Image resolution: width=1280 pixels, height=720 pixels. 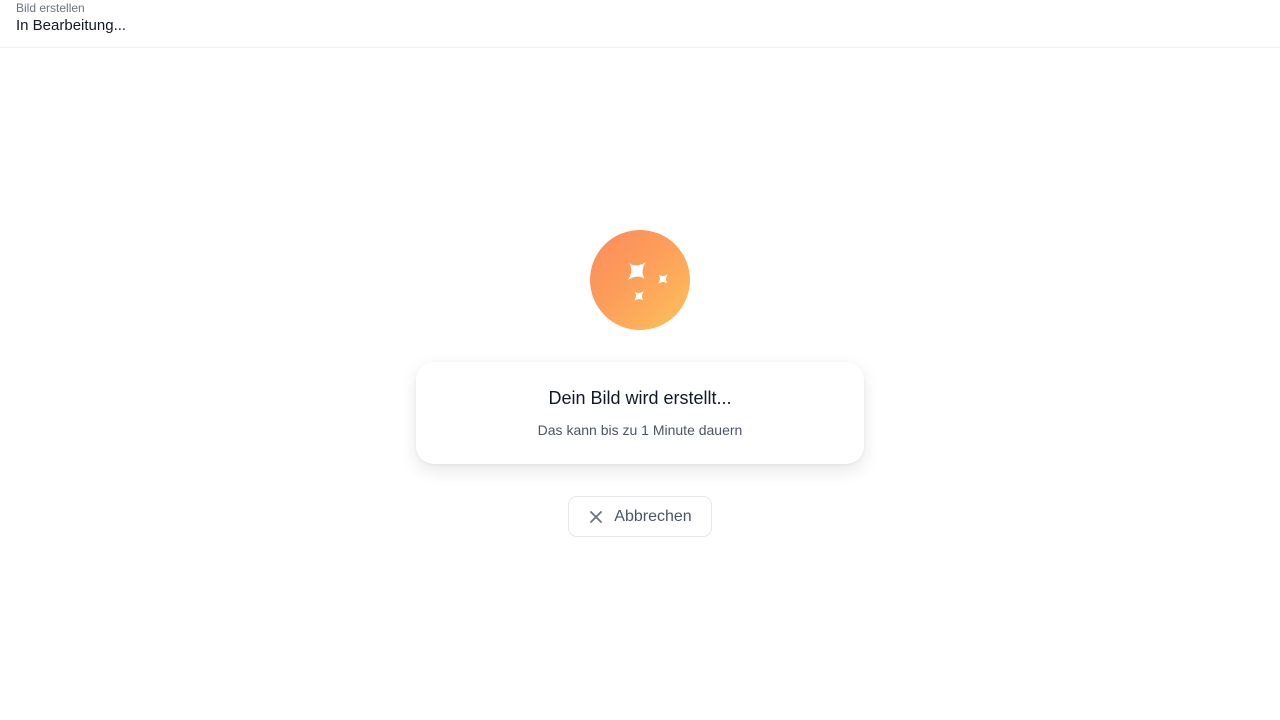 I want to click on sparkles-icon, so click(x=647, y=281).